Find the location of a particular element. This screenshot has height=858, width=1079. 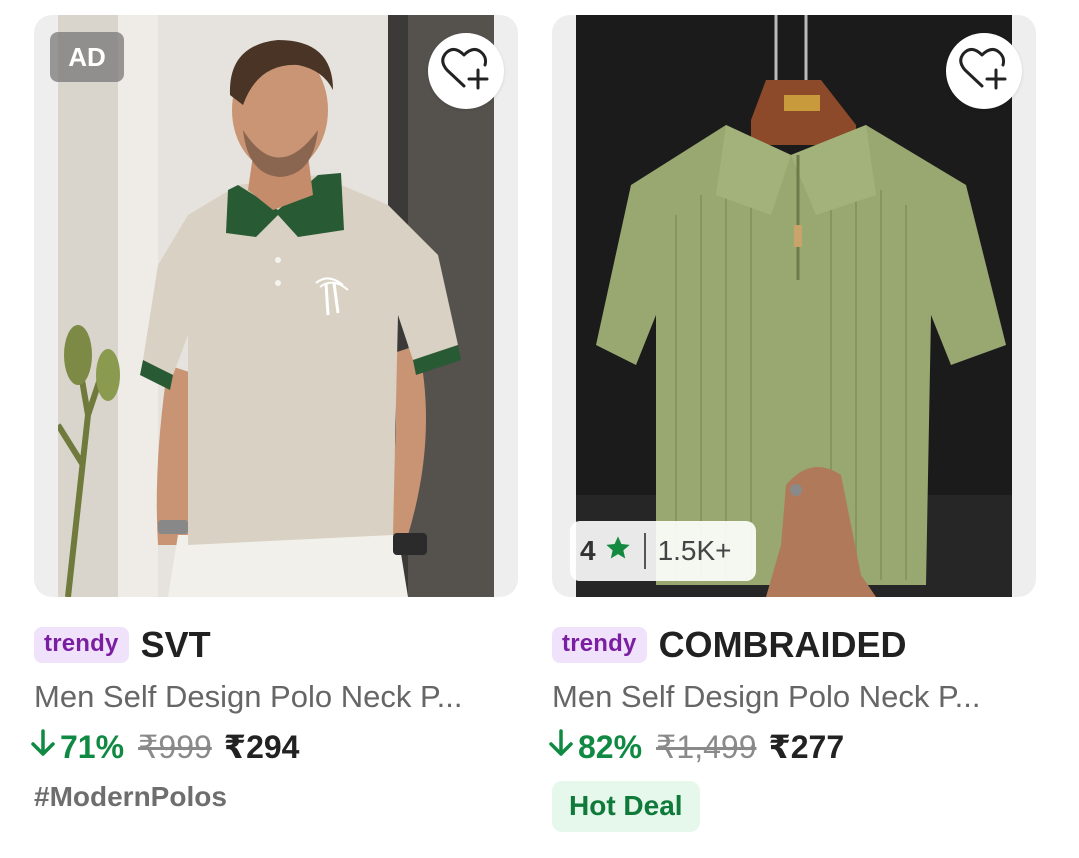

rating-divider is located at coordinates (644, 551).